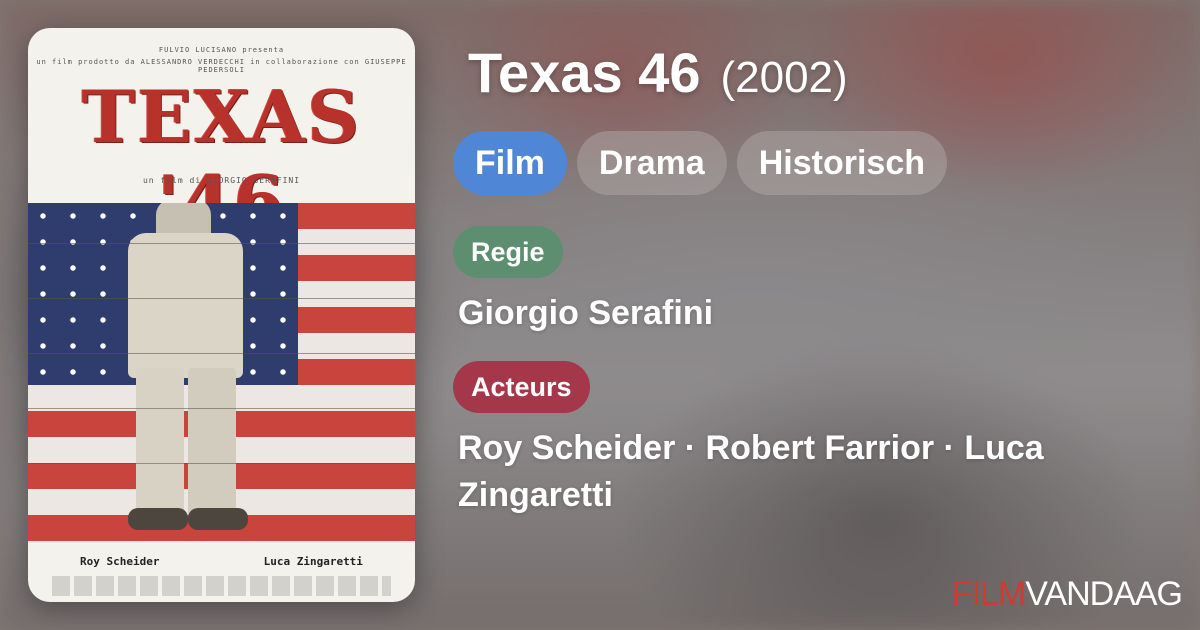 The image size is (1200, 630). I want to click on poster-actors: Roy Scheider Luca Zingaretti, so click(221, 561).